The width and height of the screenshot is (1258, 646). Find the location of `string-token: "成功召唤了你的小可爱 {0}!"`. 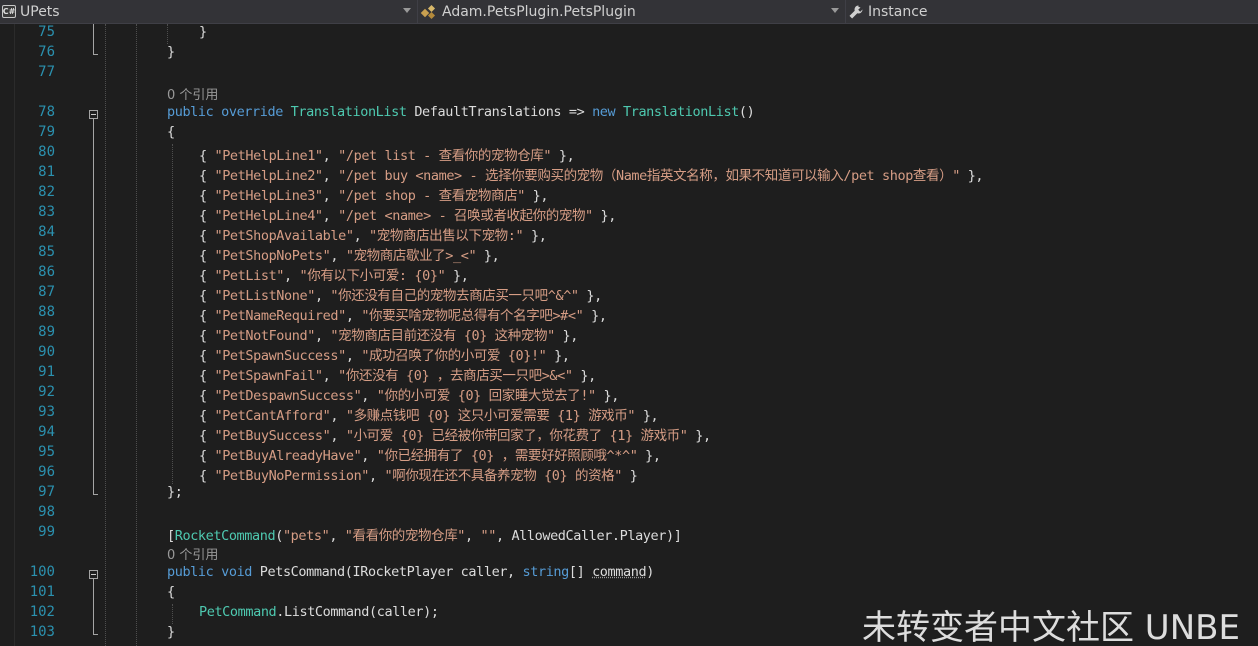

string-token: "成功召唤了你的小可爱 {0}!" is located at coordinates (454, 356).